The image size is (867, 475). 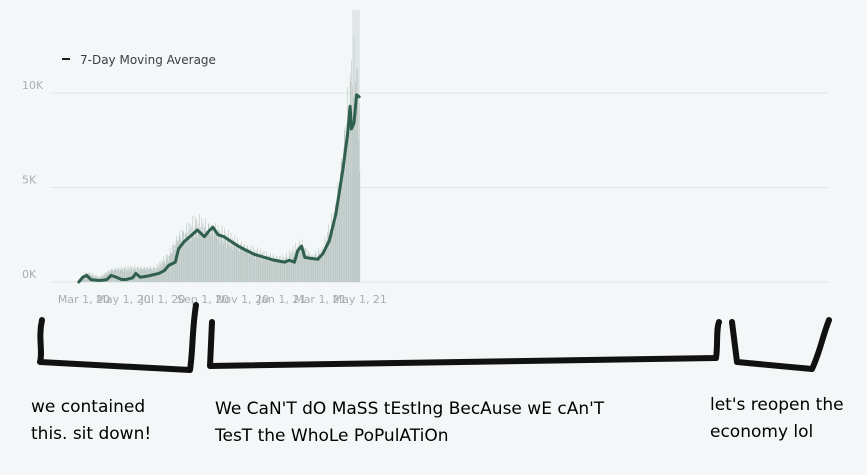 What do you see at coordinates (219, 188) in the screenshot?
I see `moving-average-line` at bounding box center [219, 188].